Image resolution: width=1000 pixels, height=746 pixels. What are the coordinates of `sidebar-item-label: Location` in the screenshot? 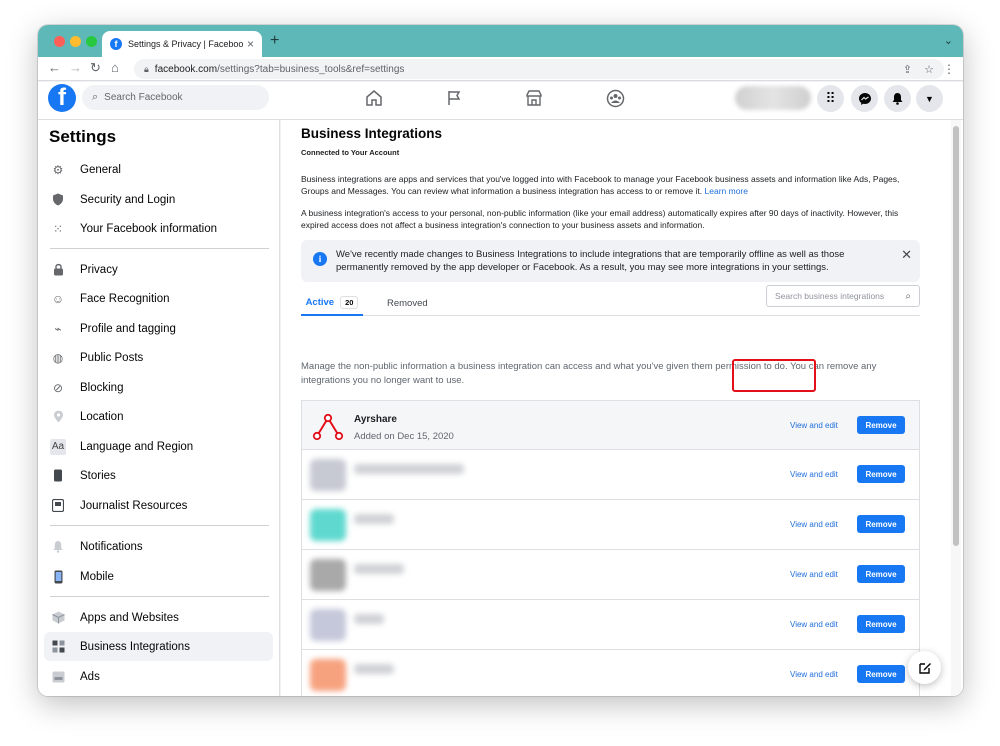 It's located at (102, 416).